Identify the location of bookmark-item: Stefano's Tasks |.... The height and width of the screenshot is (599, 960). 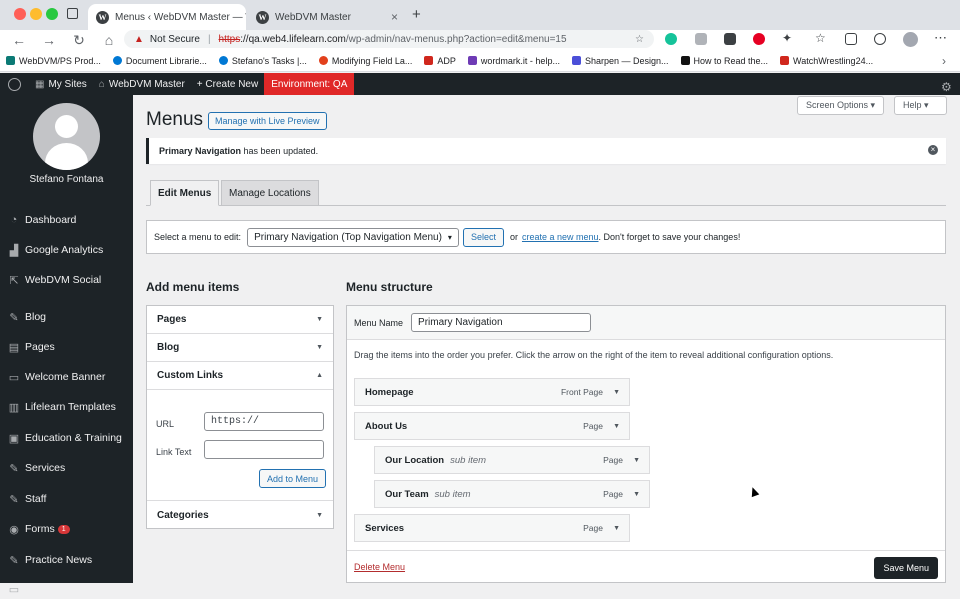
(262, 61).